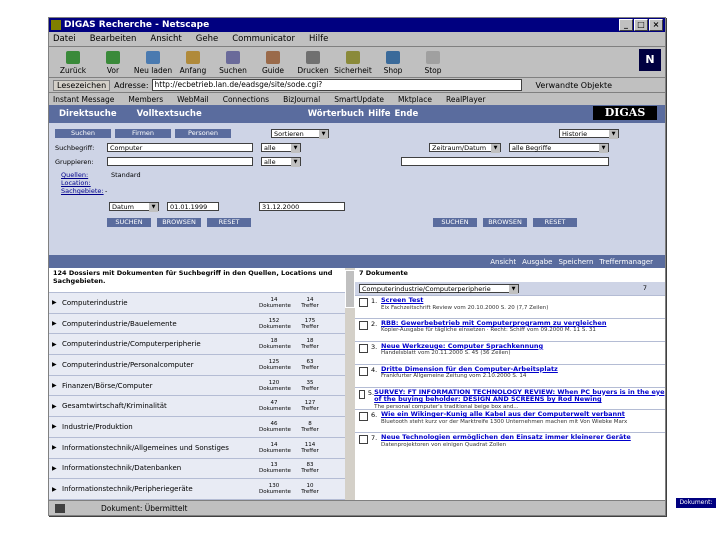 The width and height of the screenshot is (720, 540). What do you see at coordinates (275, 386) in the screenshot?
I see `doc-count: 120 Dokumente` at bounding box center [275, 386].